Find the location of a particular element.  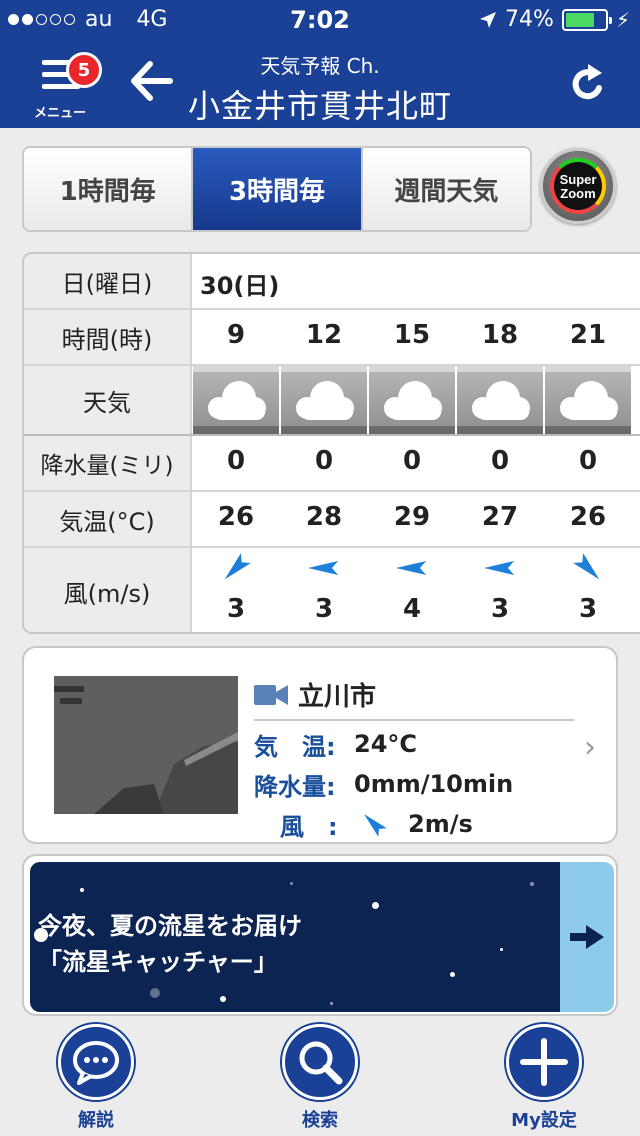

back-button is located at coordinates (151, 81).